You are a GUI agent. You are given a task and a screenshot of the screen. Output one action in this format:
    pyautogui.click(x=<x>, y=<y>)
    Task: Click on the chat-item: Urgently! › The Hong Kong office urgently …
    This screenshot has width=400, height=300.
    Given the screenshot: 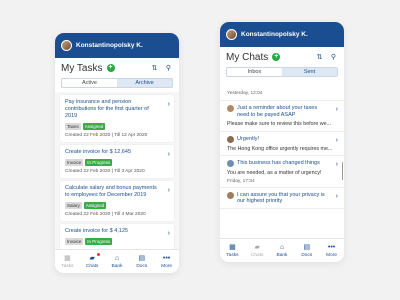 What is the action you would take?
    pyautogui.click(x=282, y=144)
    